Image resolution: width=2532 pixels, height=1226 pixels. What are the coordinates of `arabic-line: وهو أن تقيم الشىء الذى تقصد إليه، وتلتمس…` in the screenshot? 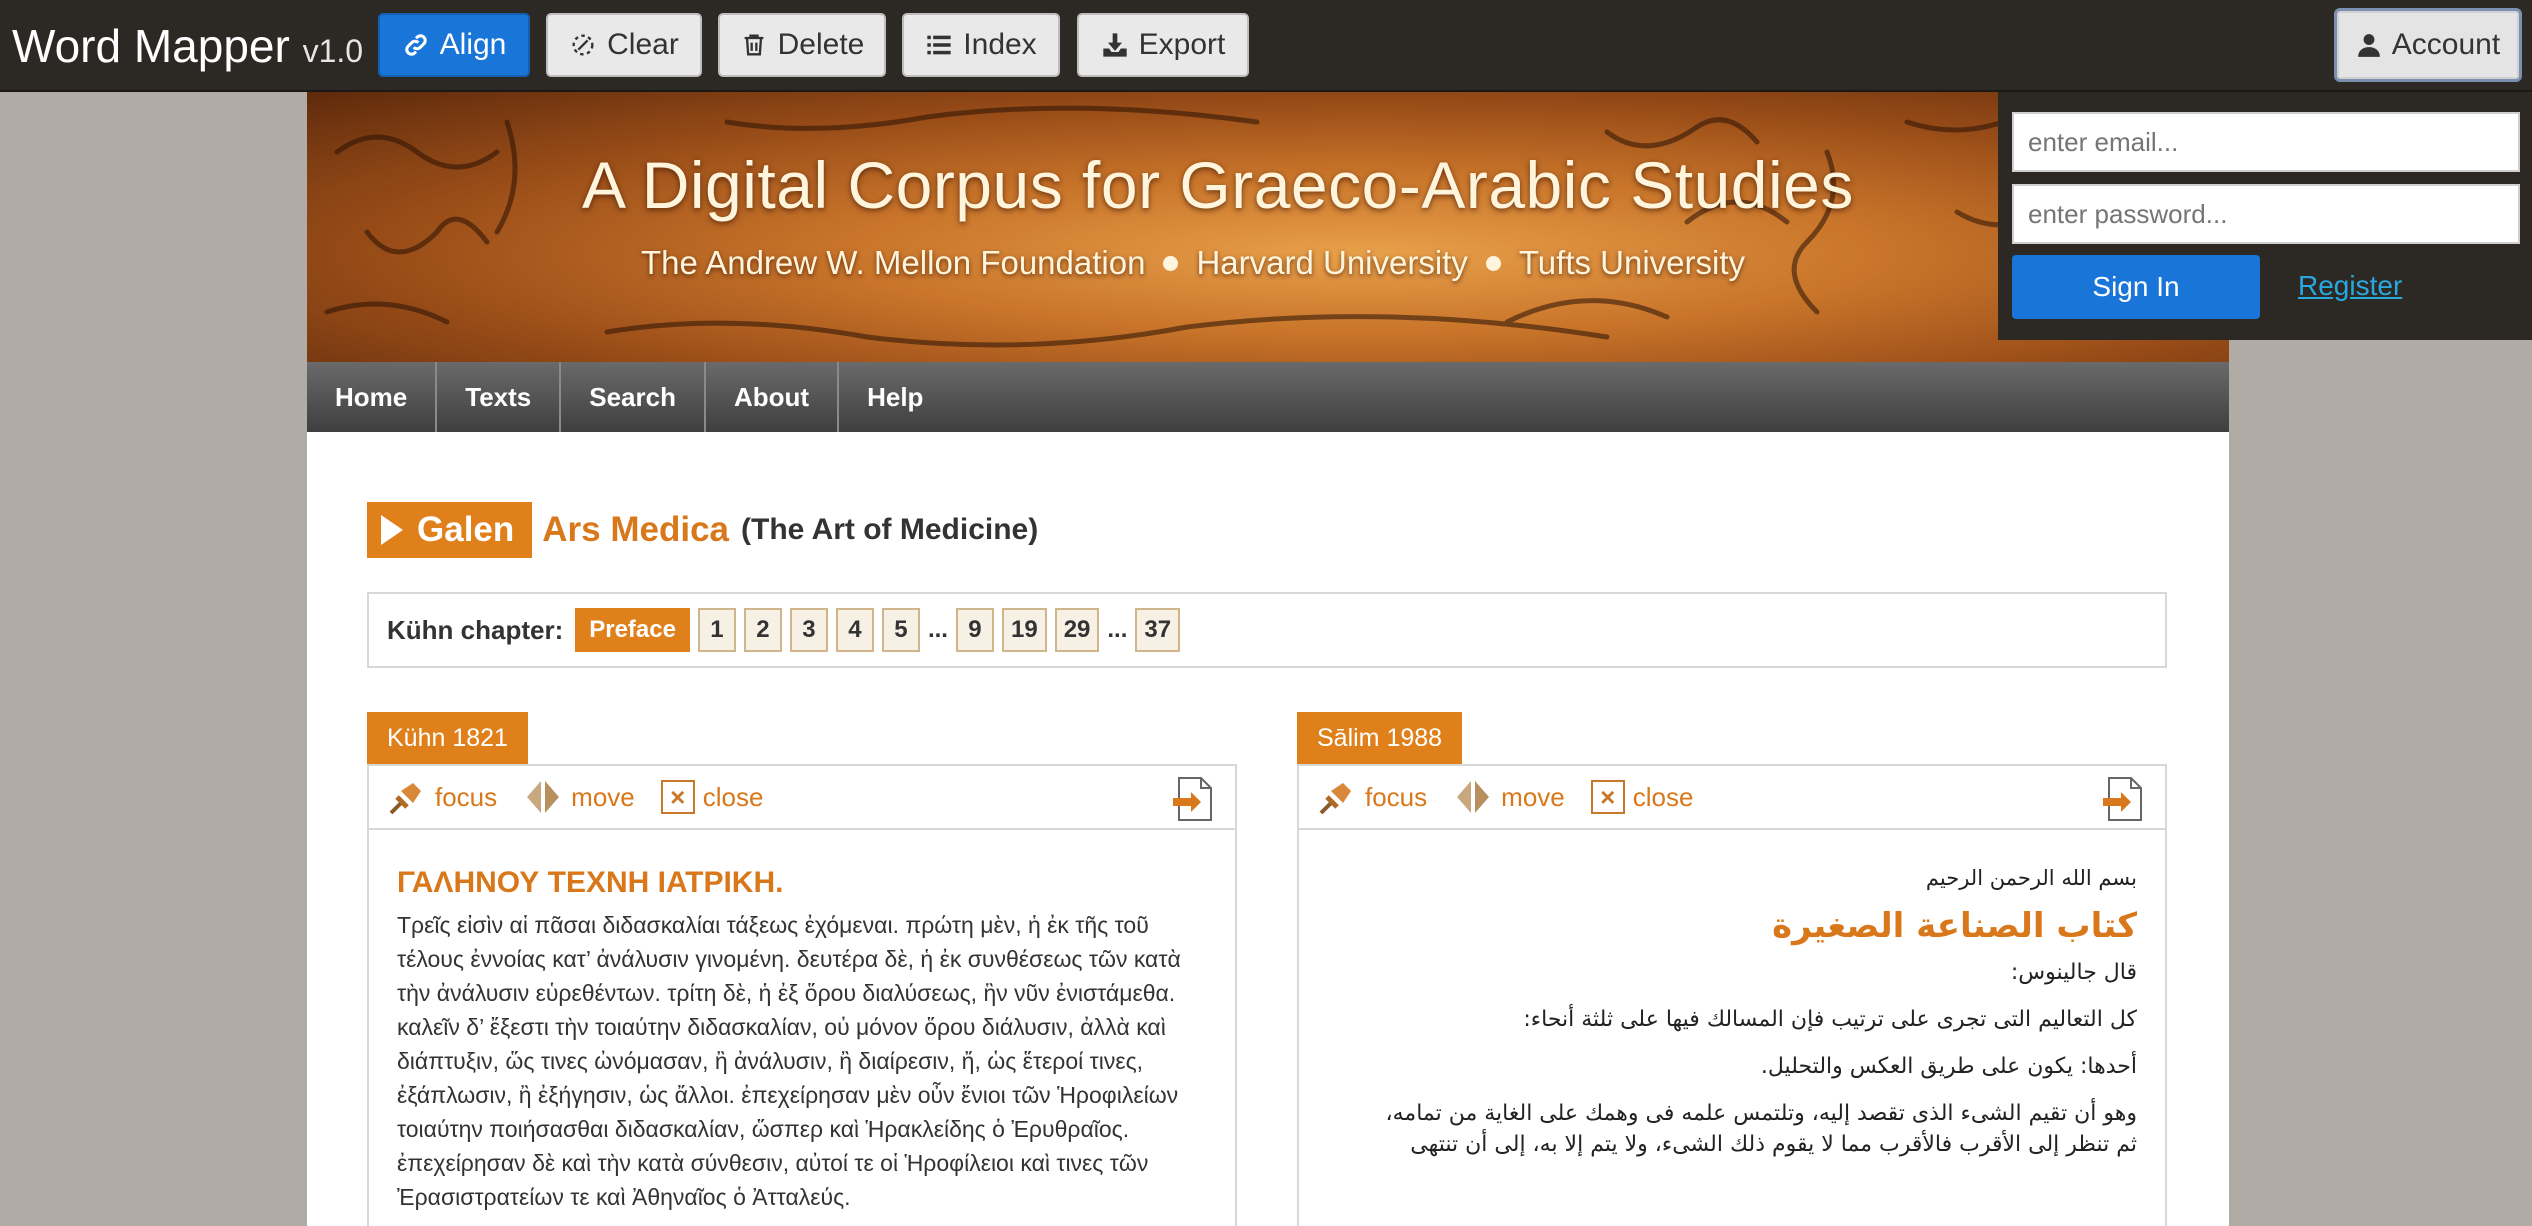 It's located at (1732, 1113).